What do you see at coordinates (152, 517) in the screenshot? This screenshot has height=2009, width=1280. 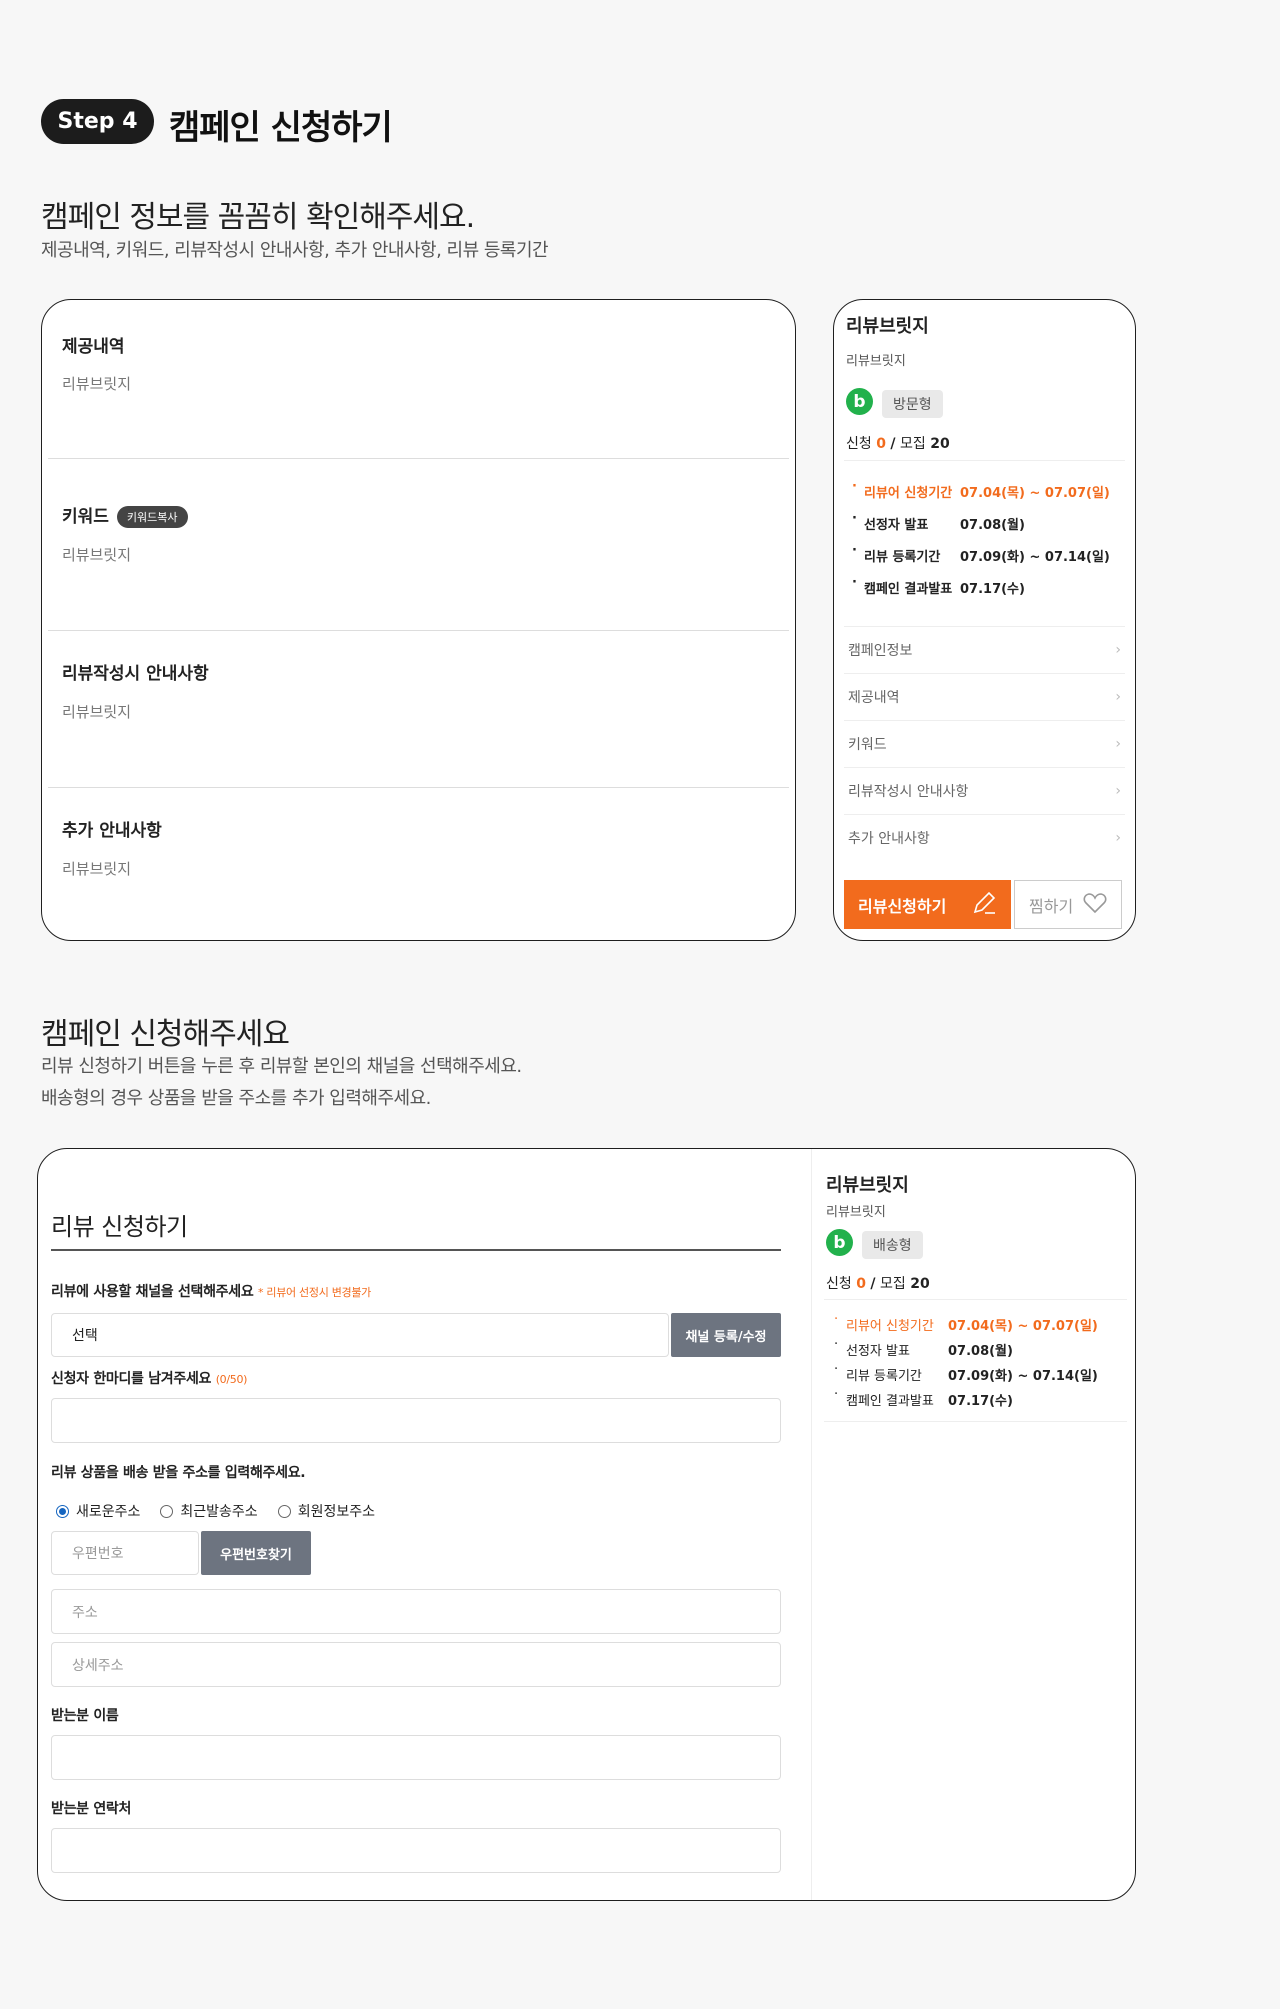 I see `keyword-copy-button: 키워드복사` at bounding box center [152, 517].